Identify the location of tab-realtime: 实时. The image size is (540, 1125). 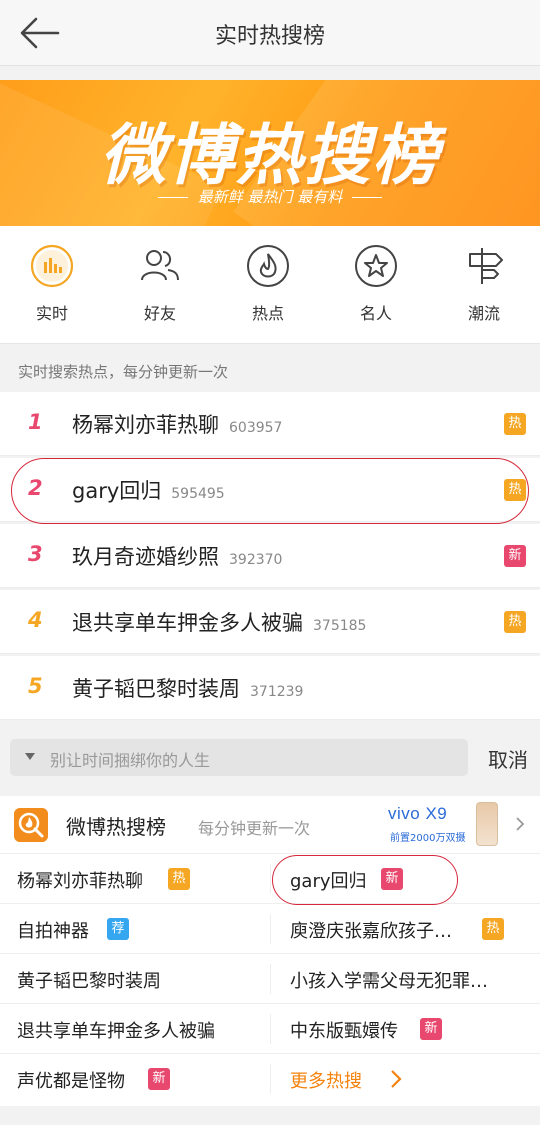
(52, 284).